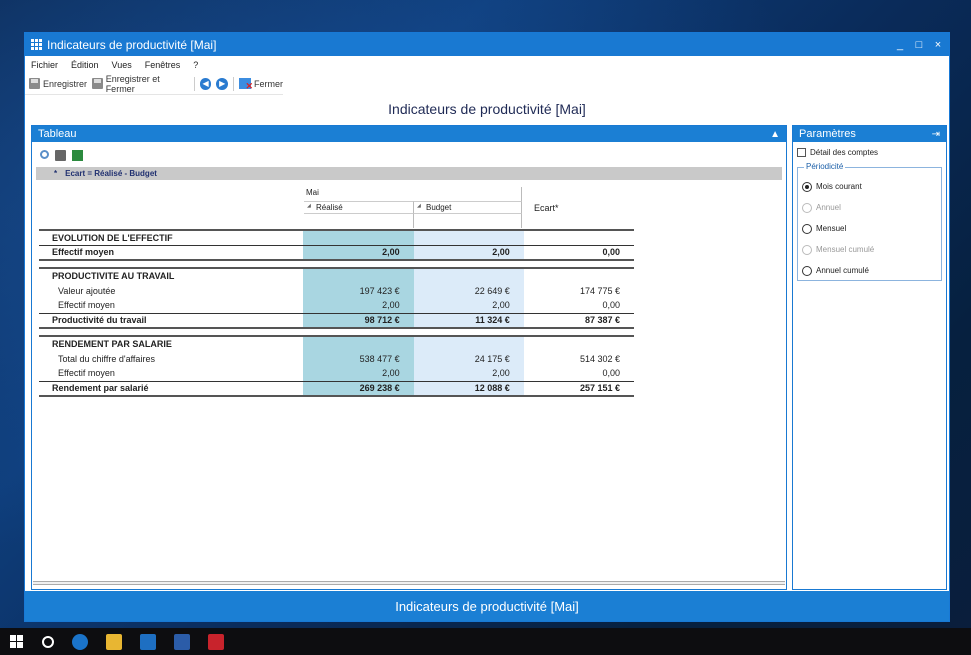  What do you see at coordinates (114, 641) in the screenshot?
I see `file-explorer-icon` at bounding box center [114, 641].